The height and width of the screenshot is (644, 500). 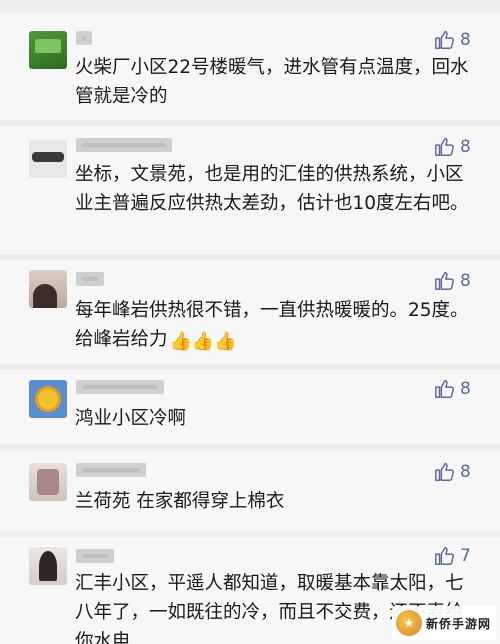 What do you see at coordinates (457, 556) in the screenshot?
I see `like-button: 7` at bounding box center [457, 556].